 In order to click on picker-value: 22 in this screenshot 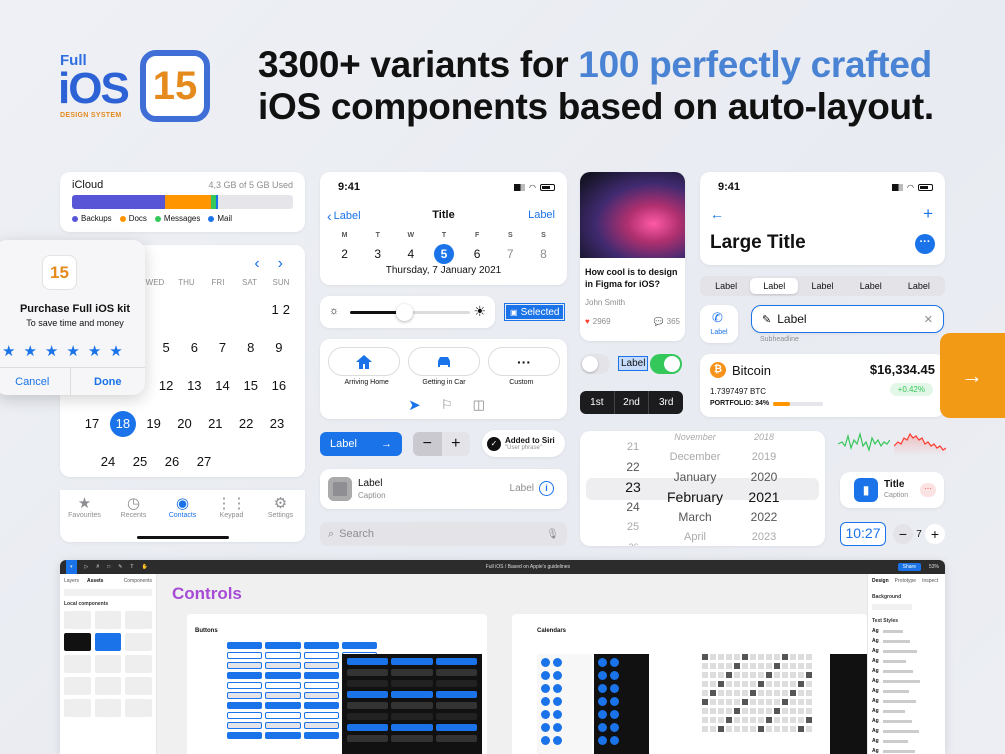, I will do `click(633, 467)`.